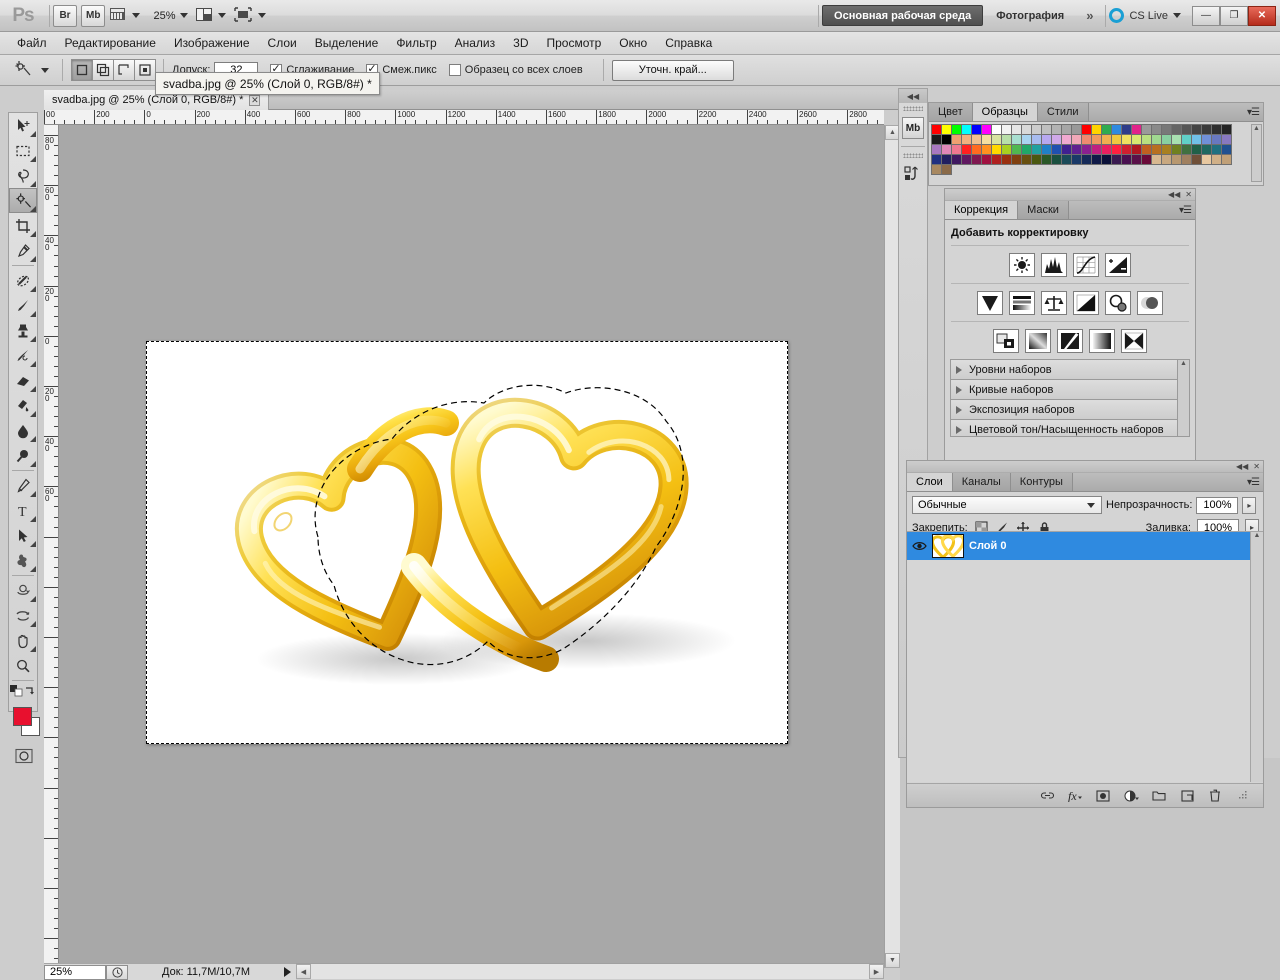 The height and width of the screenshot is (980, 1280). What do you see at coordinates (1150, 15) in the screenshot?
I see `cs-live-button: CS Live` at bounding box center [1150, 15].